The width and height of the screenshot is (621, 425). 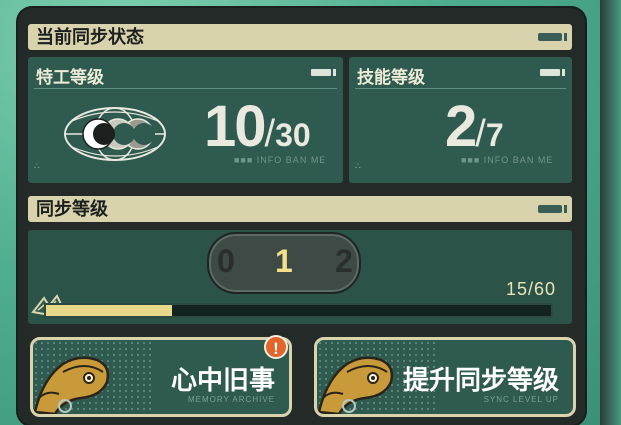 What do you see at coordinates (115, 134) in the screenshot?
I see `crescent-moons-icon` at bounding box center [115, 134].